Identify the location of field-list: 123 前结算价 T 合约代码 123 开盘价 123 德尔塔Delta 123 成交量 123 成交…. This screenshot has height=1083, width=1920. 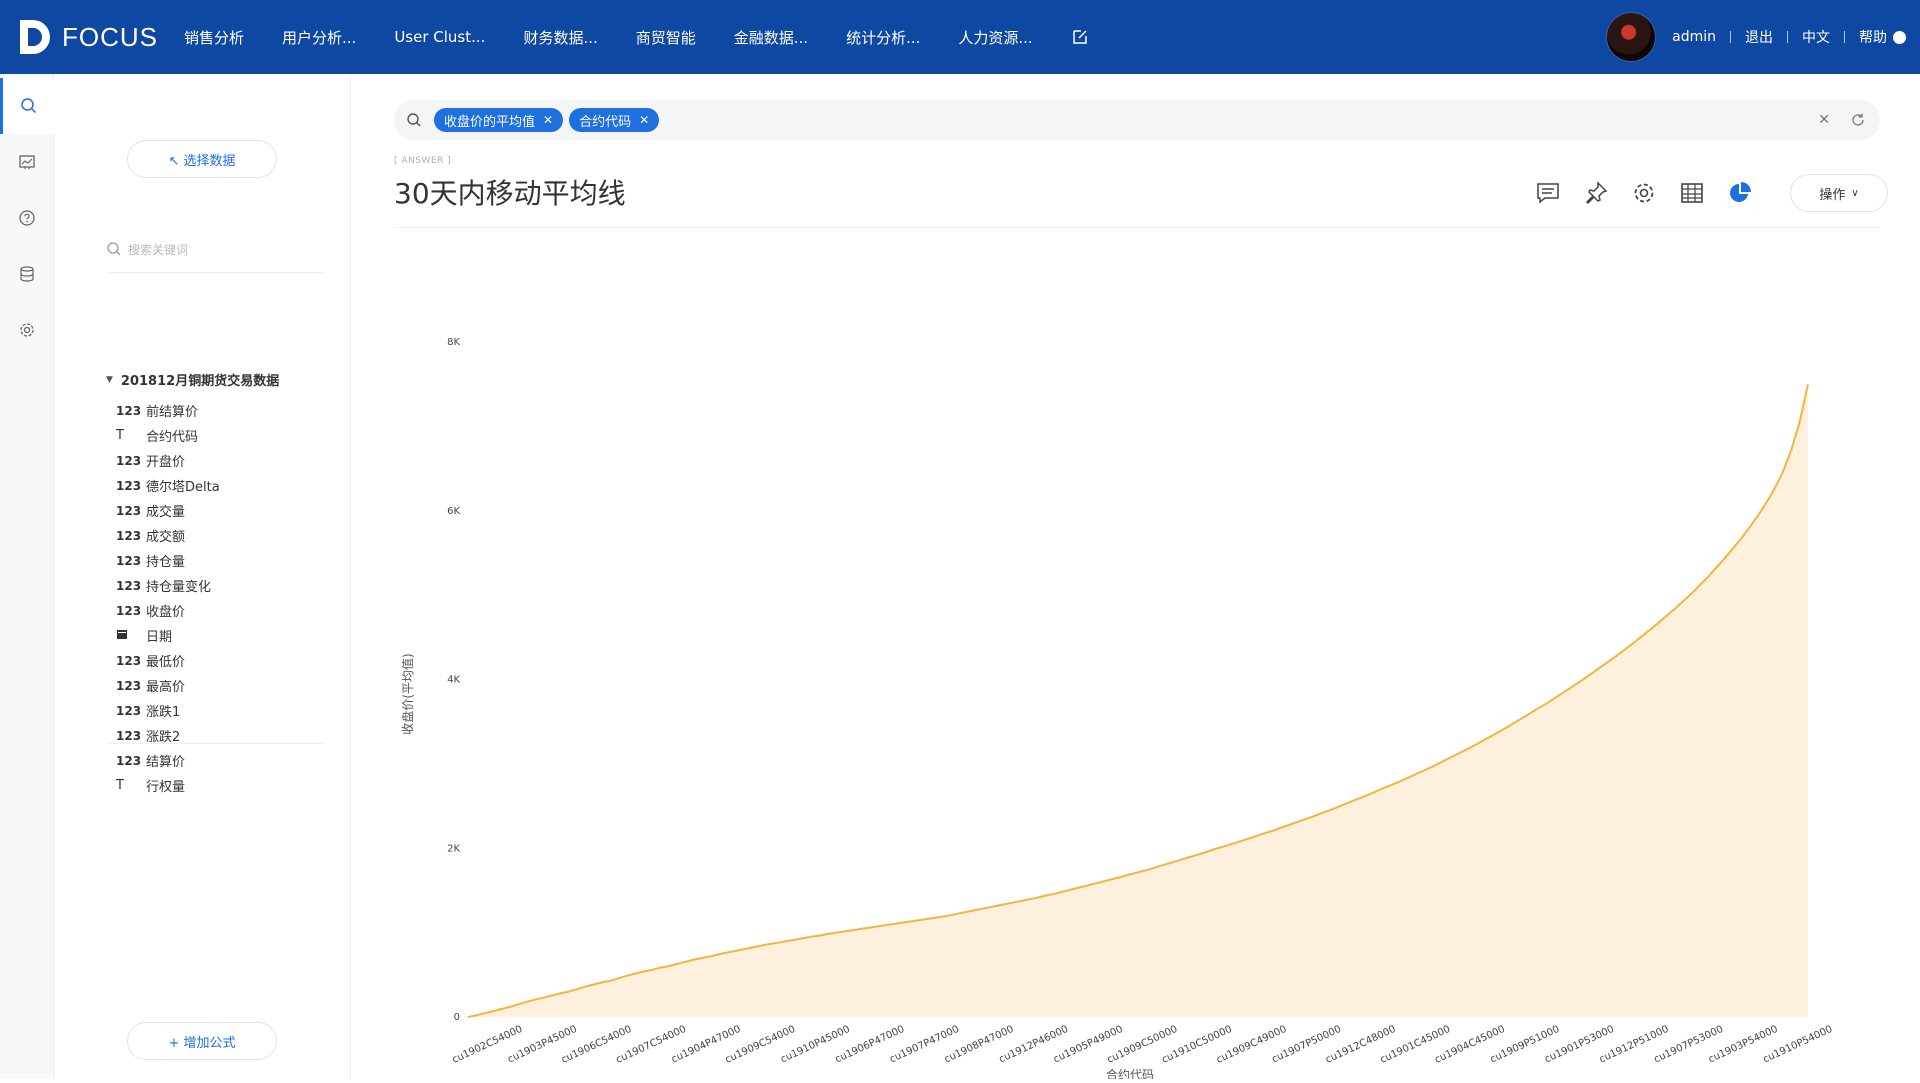
(168, 598).